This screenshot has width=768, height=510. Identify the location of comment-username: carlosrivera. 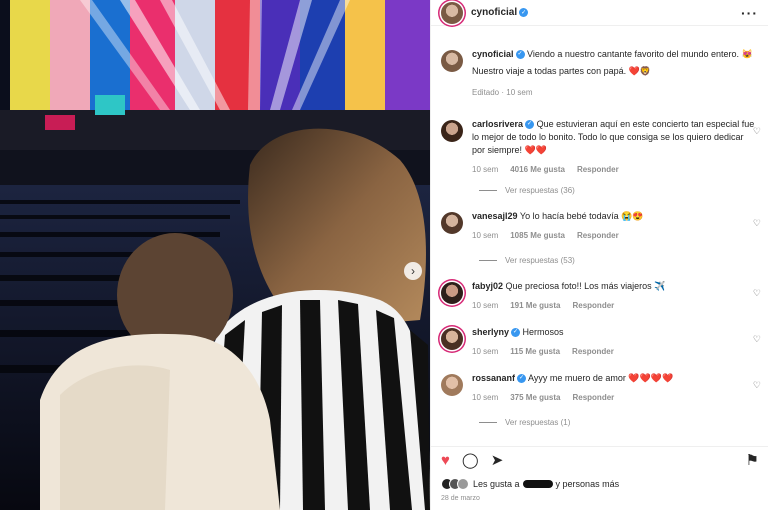
(497, 124).